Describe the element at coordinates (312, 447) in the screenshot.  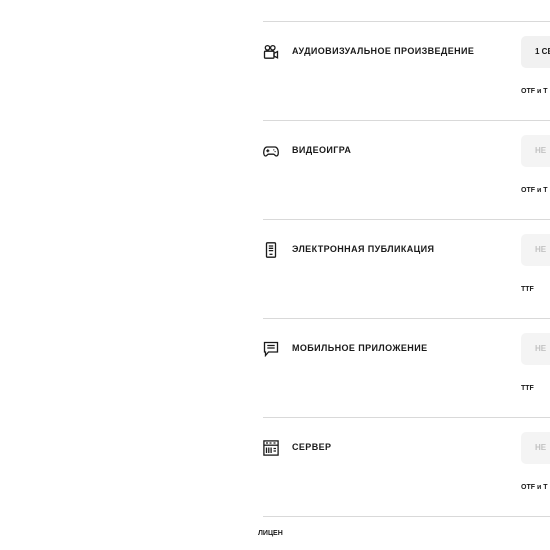
I see `license-row-label: СЕРВЕР` at that location.